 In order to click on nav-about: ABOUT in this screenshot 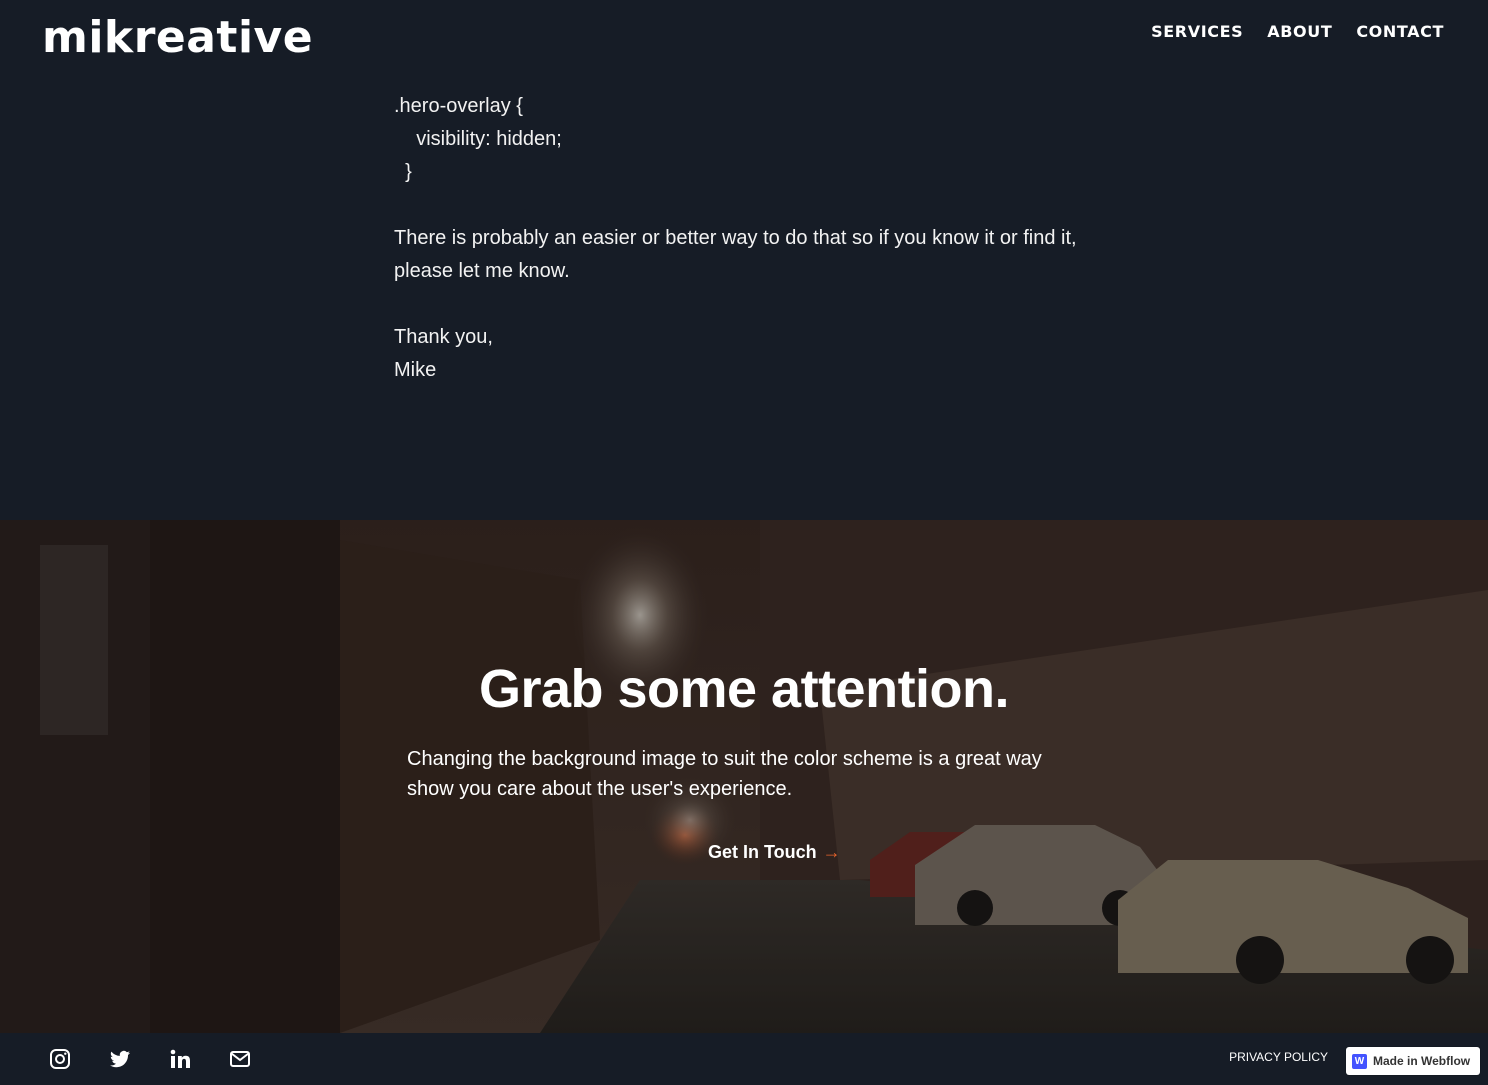, I will do `click(1299, 31)`.